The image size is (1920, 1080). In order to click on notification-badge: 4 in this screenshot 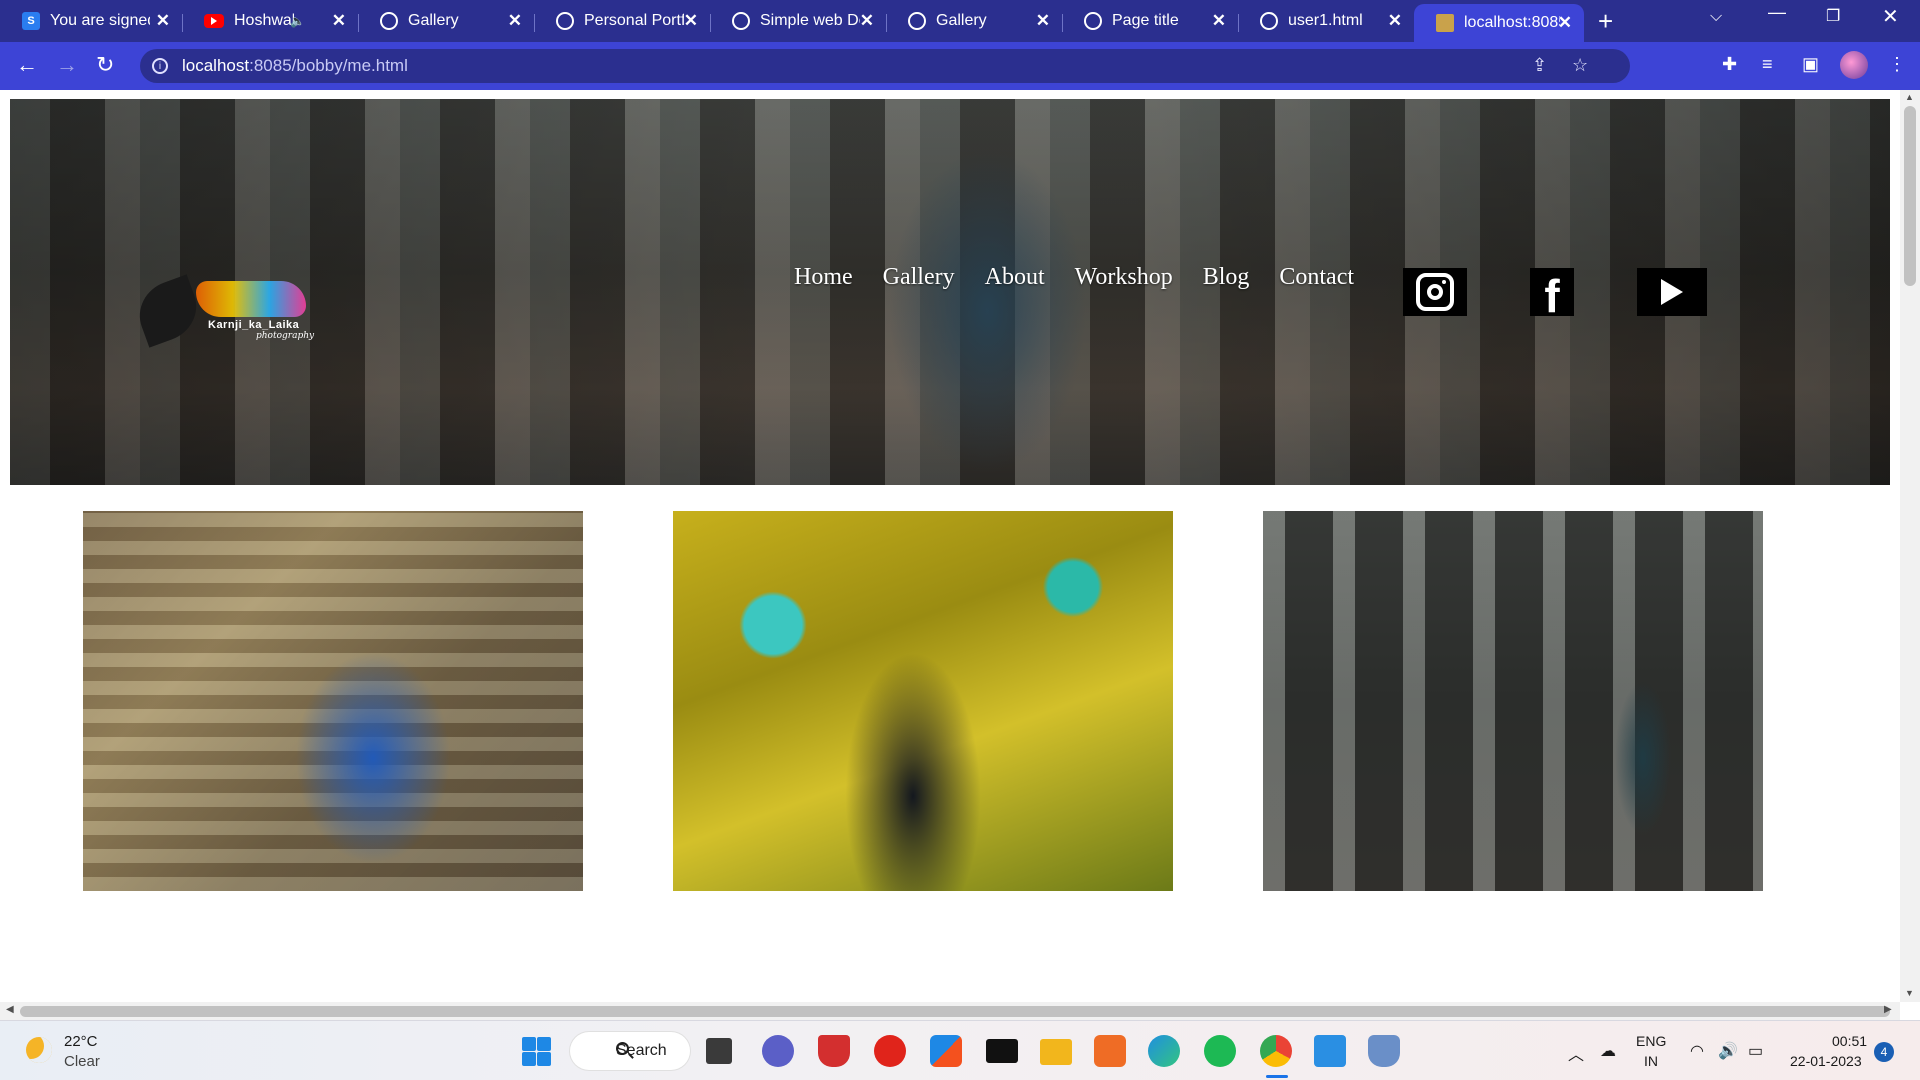, I will do `click(1884, 1052)`.